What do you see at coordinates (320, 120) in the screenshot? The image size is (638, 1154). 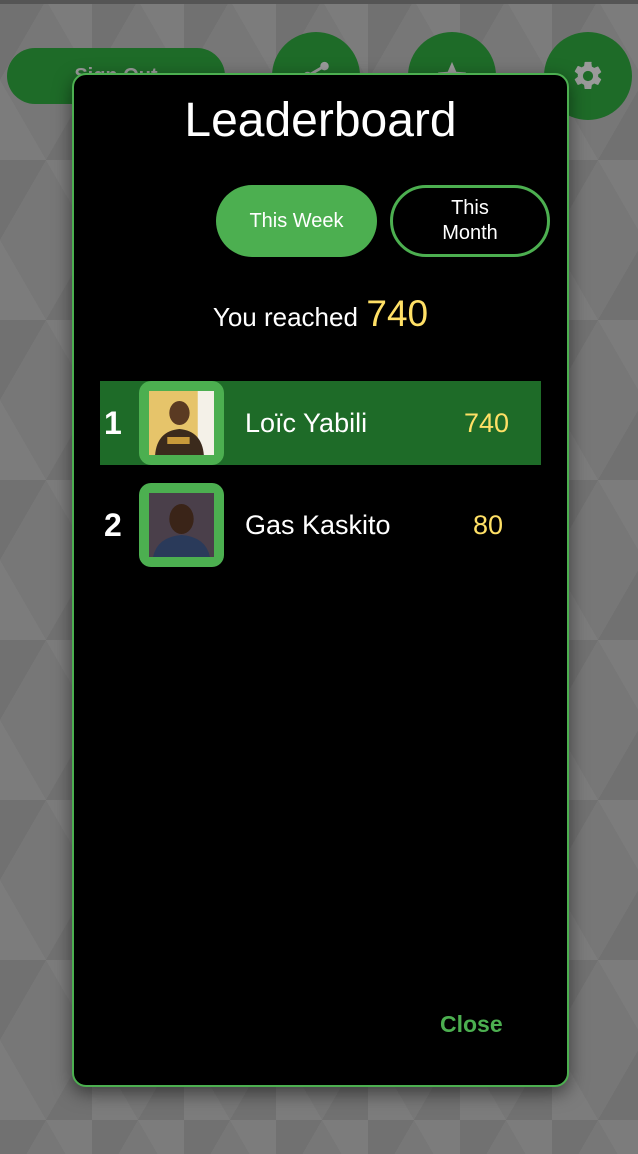 I see `dialog-title: Leaderboard` at bounding box center [320, 120].